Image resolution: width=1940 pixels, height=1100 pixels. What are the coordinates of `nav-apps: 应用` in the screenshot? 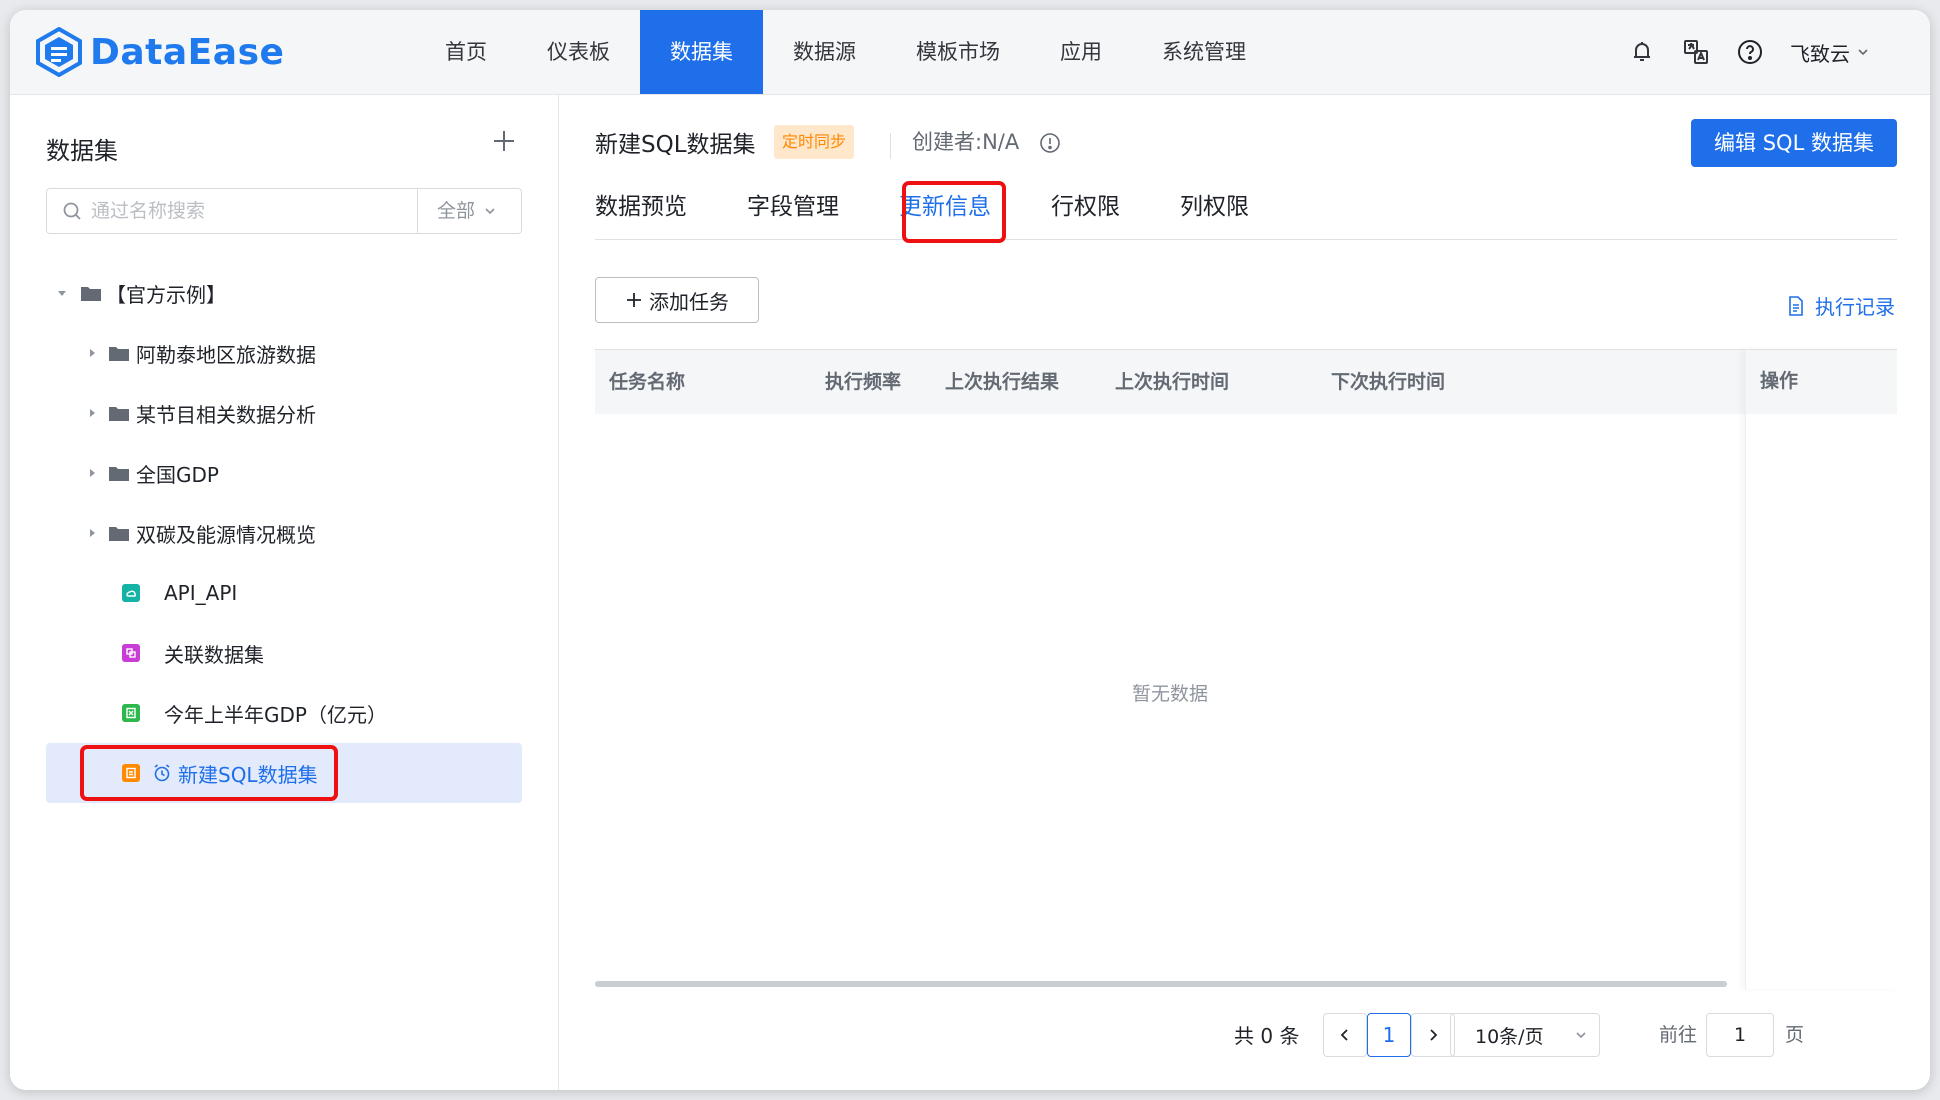 It's located at (1081, 52).